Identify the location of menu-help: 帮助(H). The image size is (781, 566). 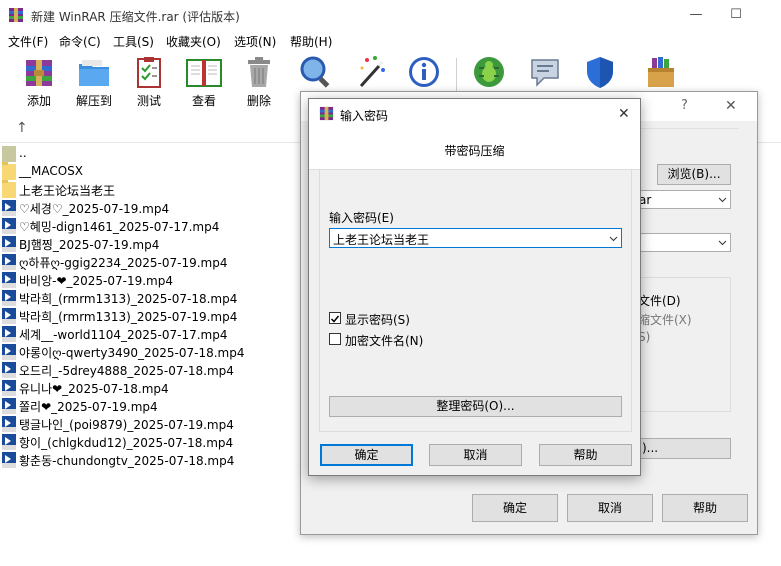
(311, 41).